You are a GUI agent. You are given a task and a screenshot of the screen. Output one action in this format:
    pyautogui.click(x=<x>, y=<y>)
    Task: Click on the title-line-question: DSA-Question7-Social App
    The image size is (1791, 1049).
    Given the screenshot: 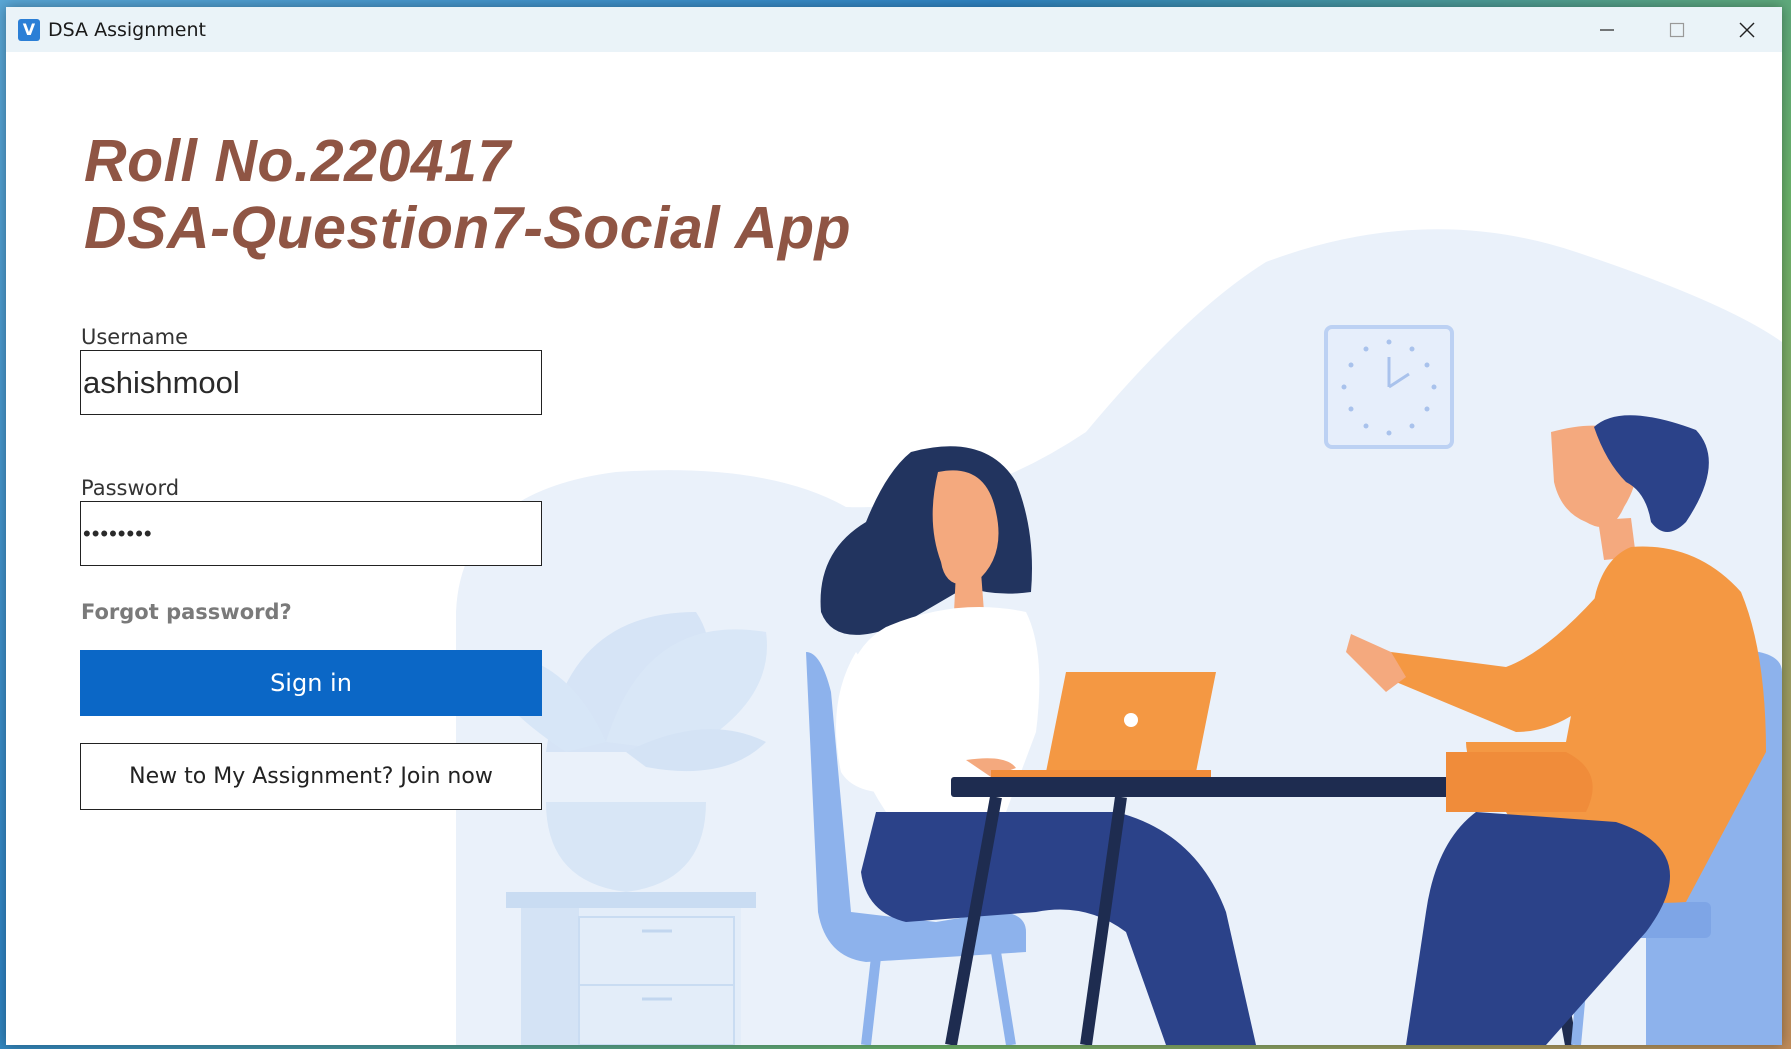 What is the action you would take?
    pyautogui.click(x=468, y=228)
    